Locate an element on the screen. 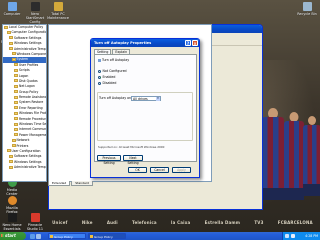 This screenshot has width=320, height=240. close-icon: × is located at coordinates (195, 43).